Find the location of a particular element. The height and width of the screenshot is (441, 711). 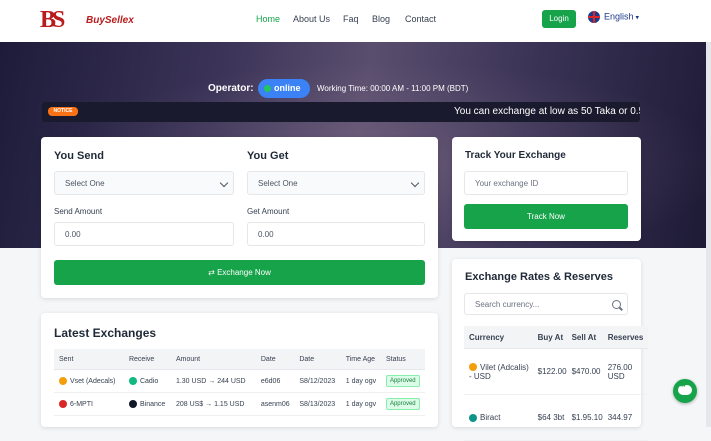

col-sell: Sell At is located at coordinates (584, 337).